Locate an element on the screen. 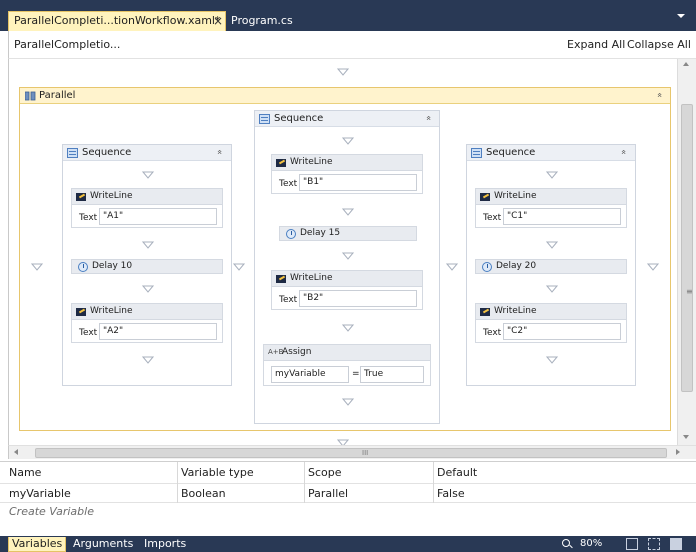 This screenshot has width=696, height=552. text-expression-field: "A1" is located at coordinates (158, 216).